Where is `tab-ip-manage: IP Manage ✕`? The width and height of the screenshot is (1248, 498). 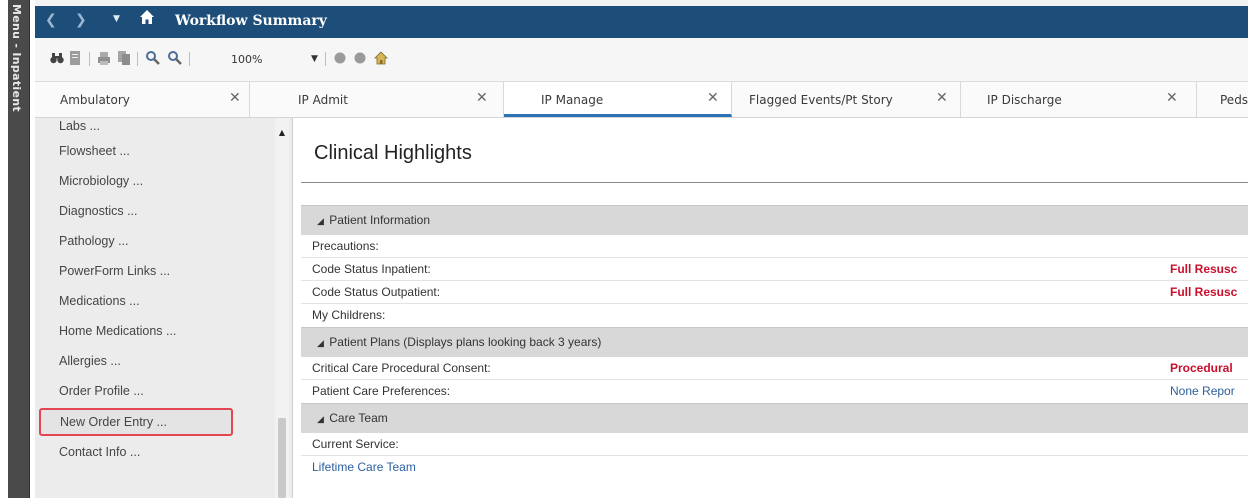 tab-ip-manage: IP Manage ✕ is located at coordinates (618, 99).